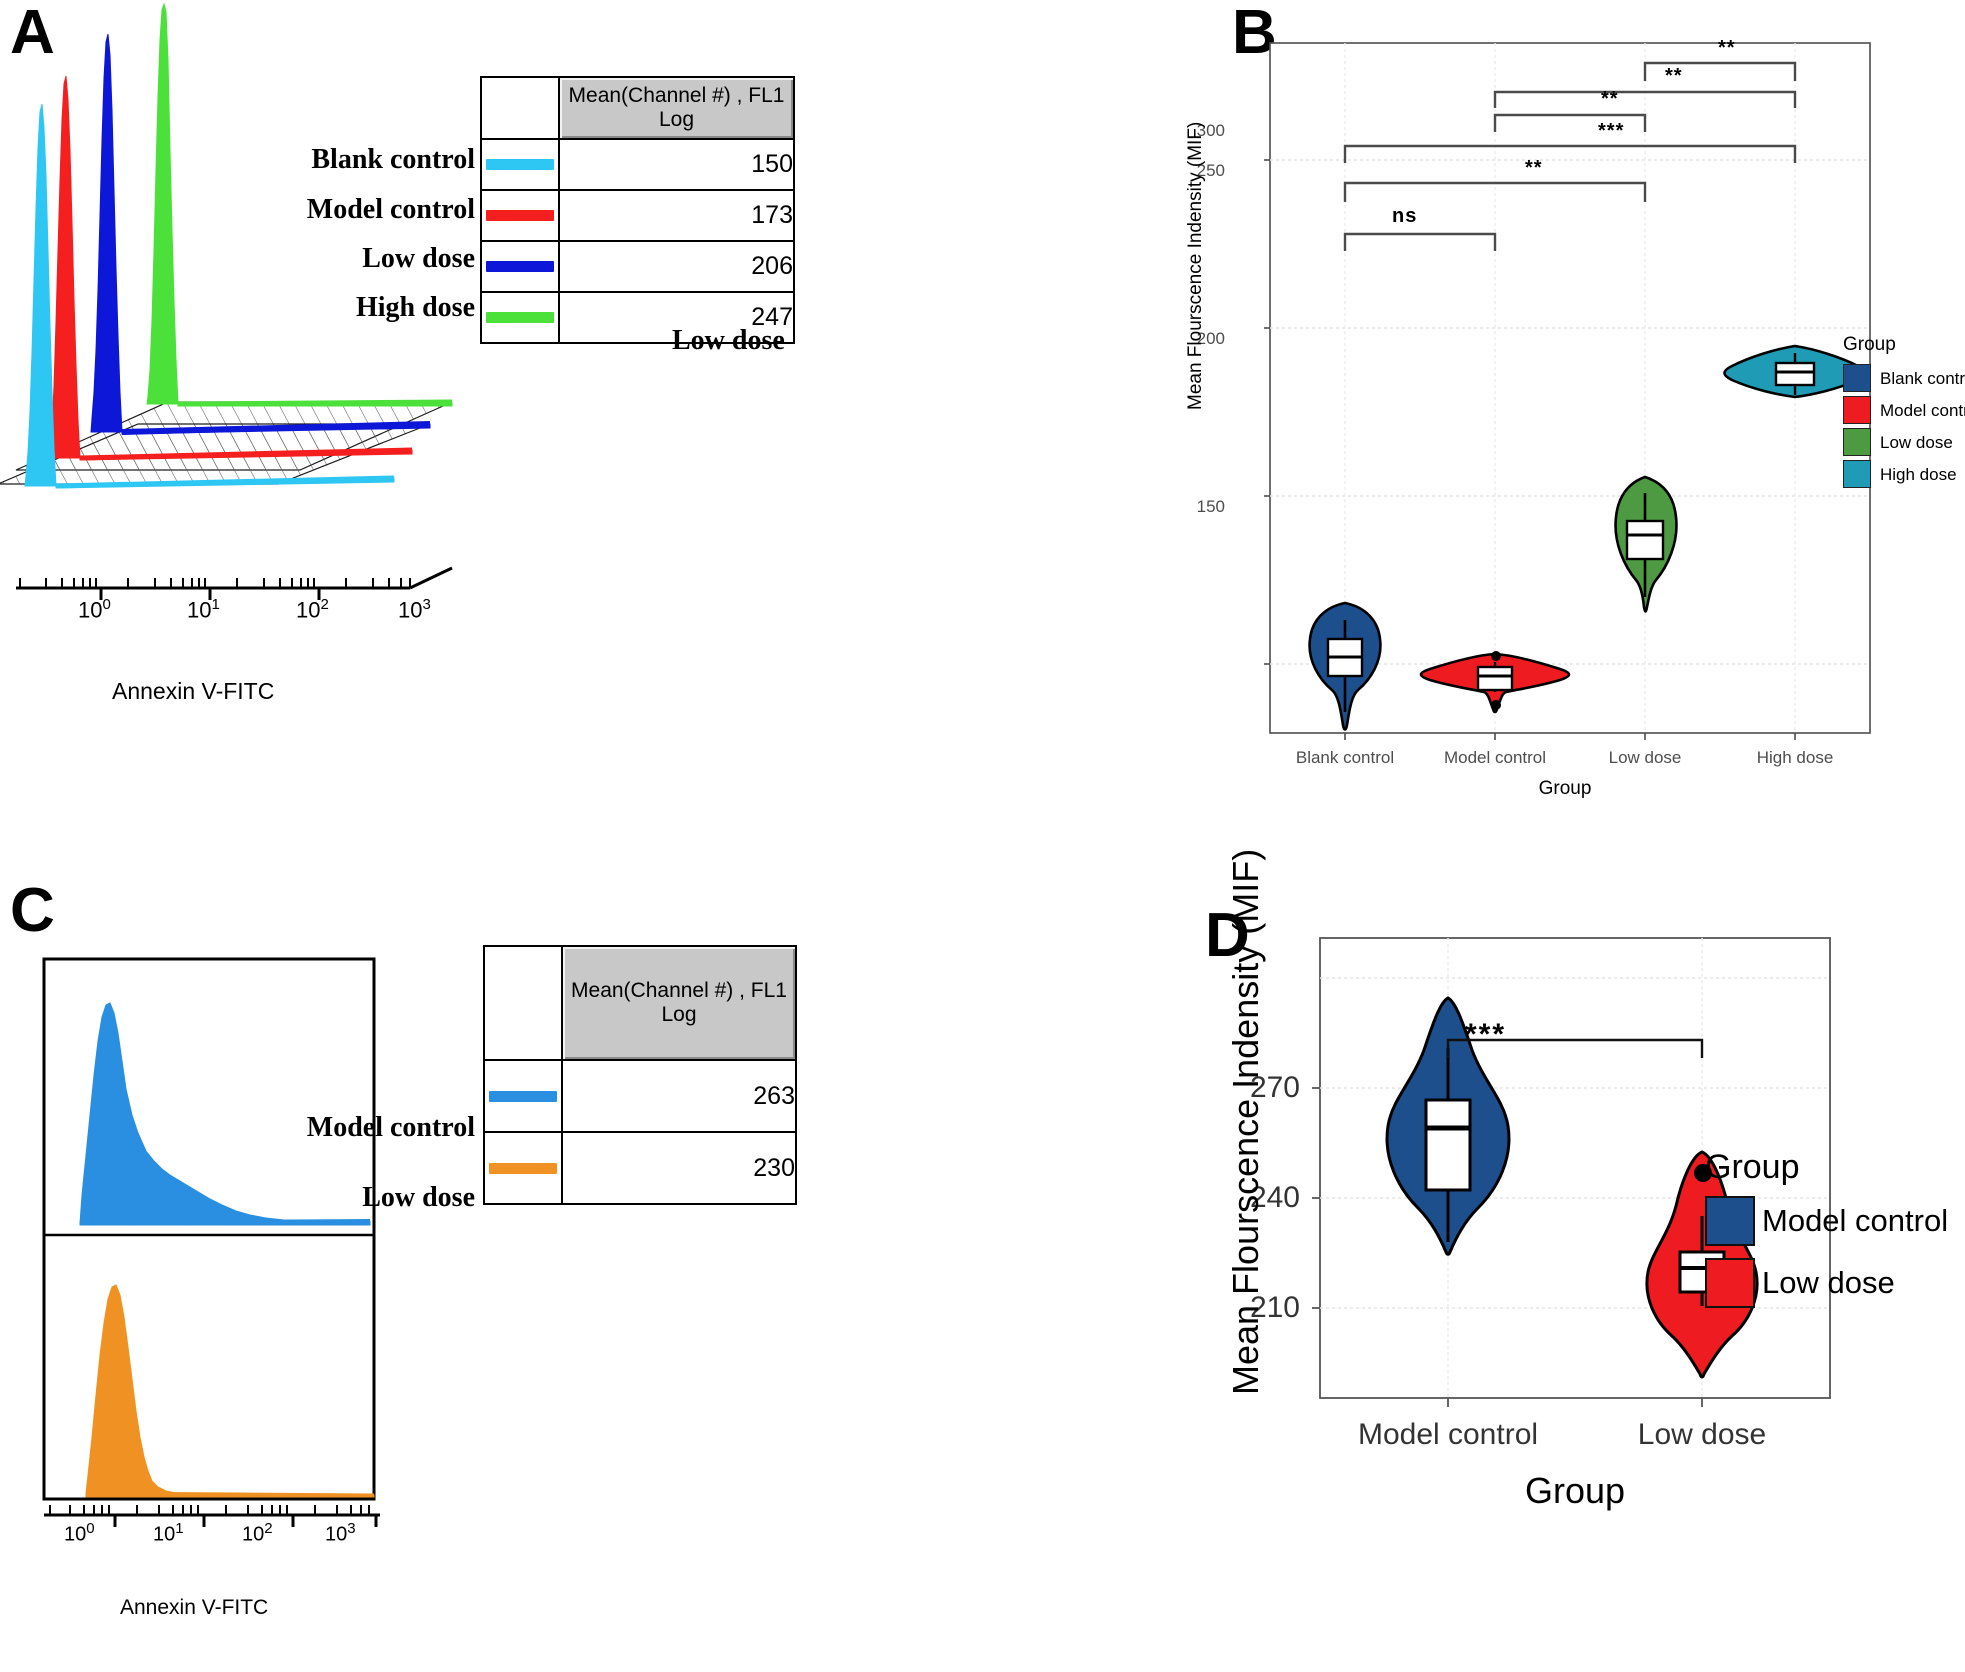 Image resolution: width=1965 pixels, height=1672 pixels. What do you see at coordinates (1210, 506) in the screenshot?
I see `panel-b-ytick-0: 150` at bounding box center [1210, 506].